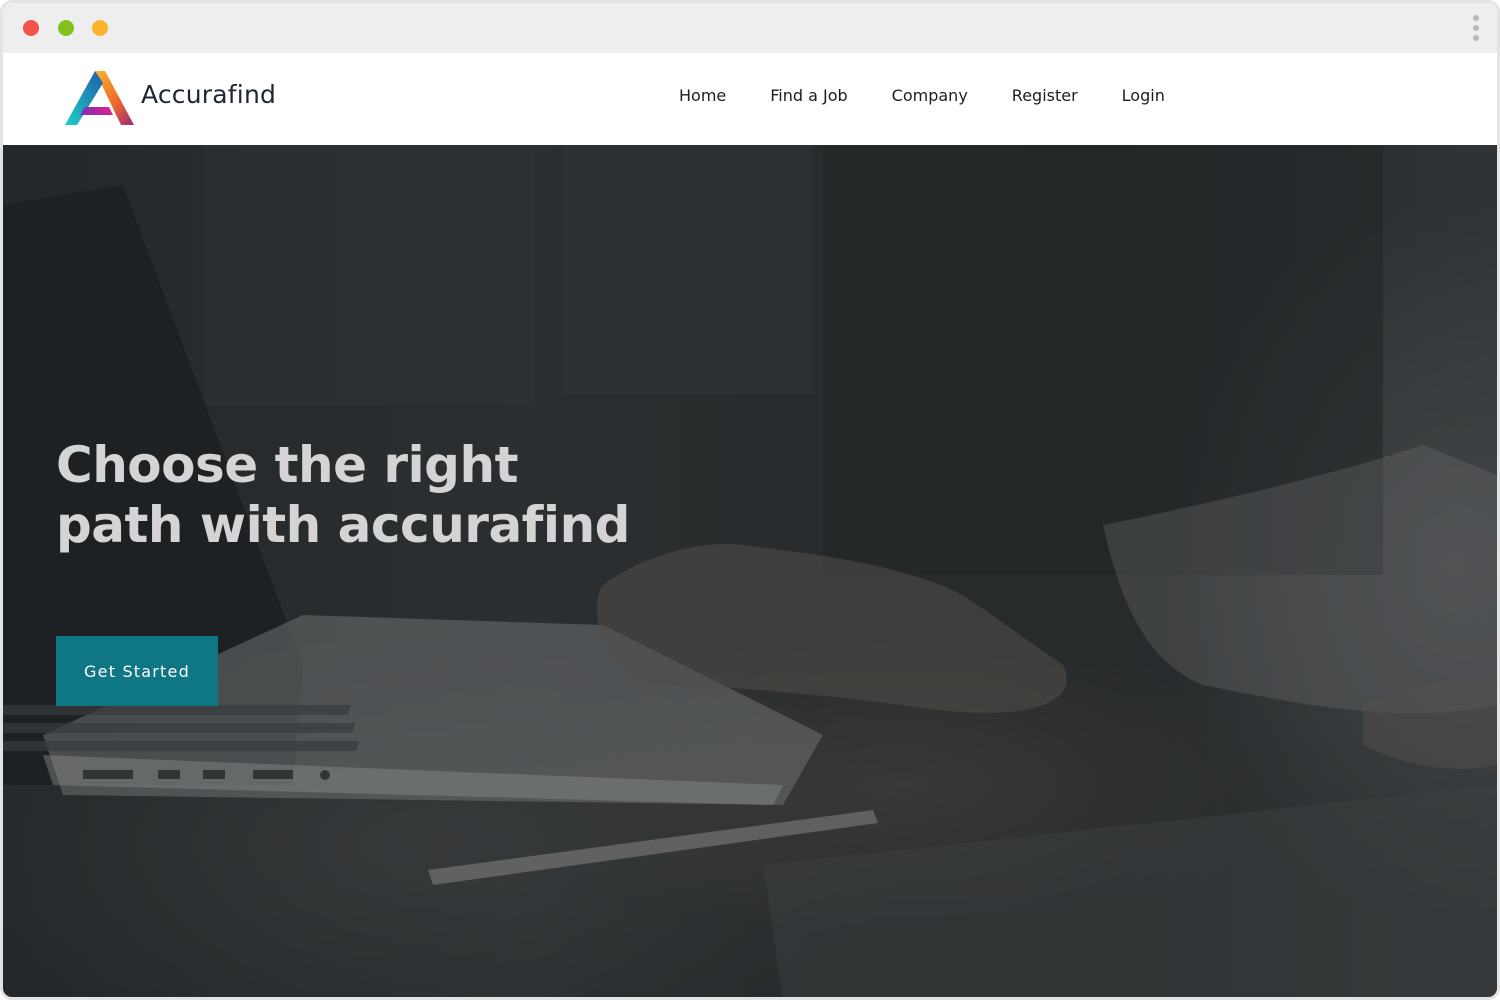  I want to click on get-started-button: Get Started, so click(137, 671).